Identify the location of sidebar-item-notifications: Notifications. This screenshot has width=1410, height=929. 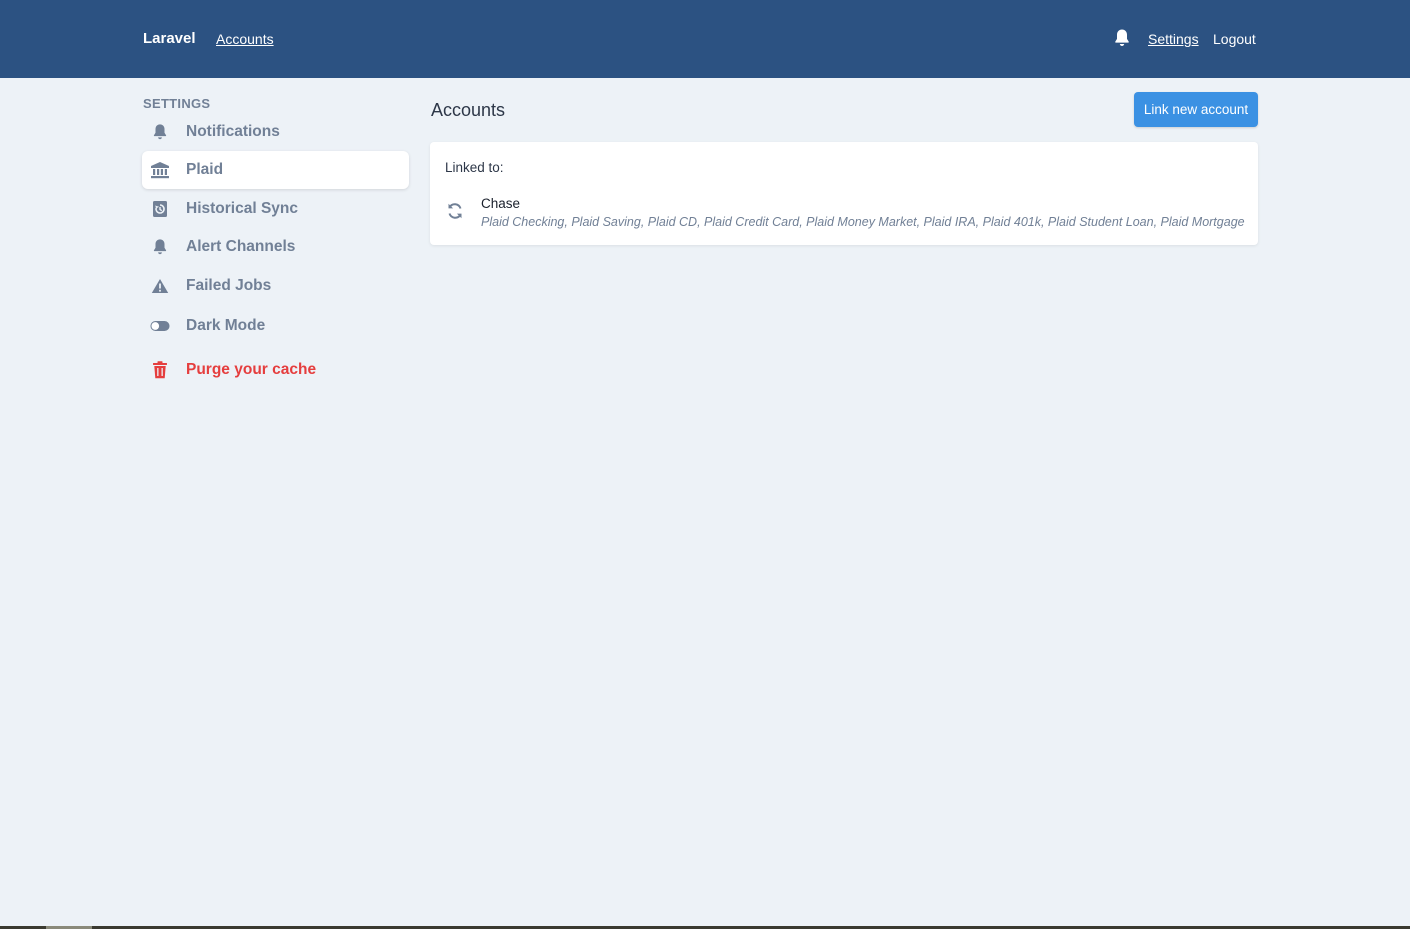
(275, 132).